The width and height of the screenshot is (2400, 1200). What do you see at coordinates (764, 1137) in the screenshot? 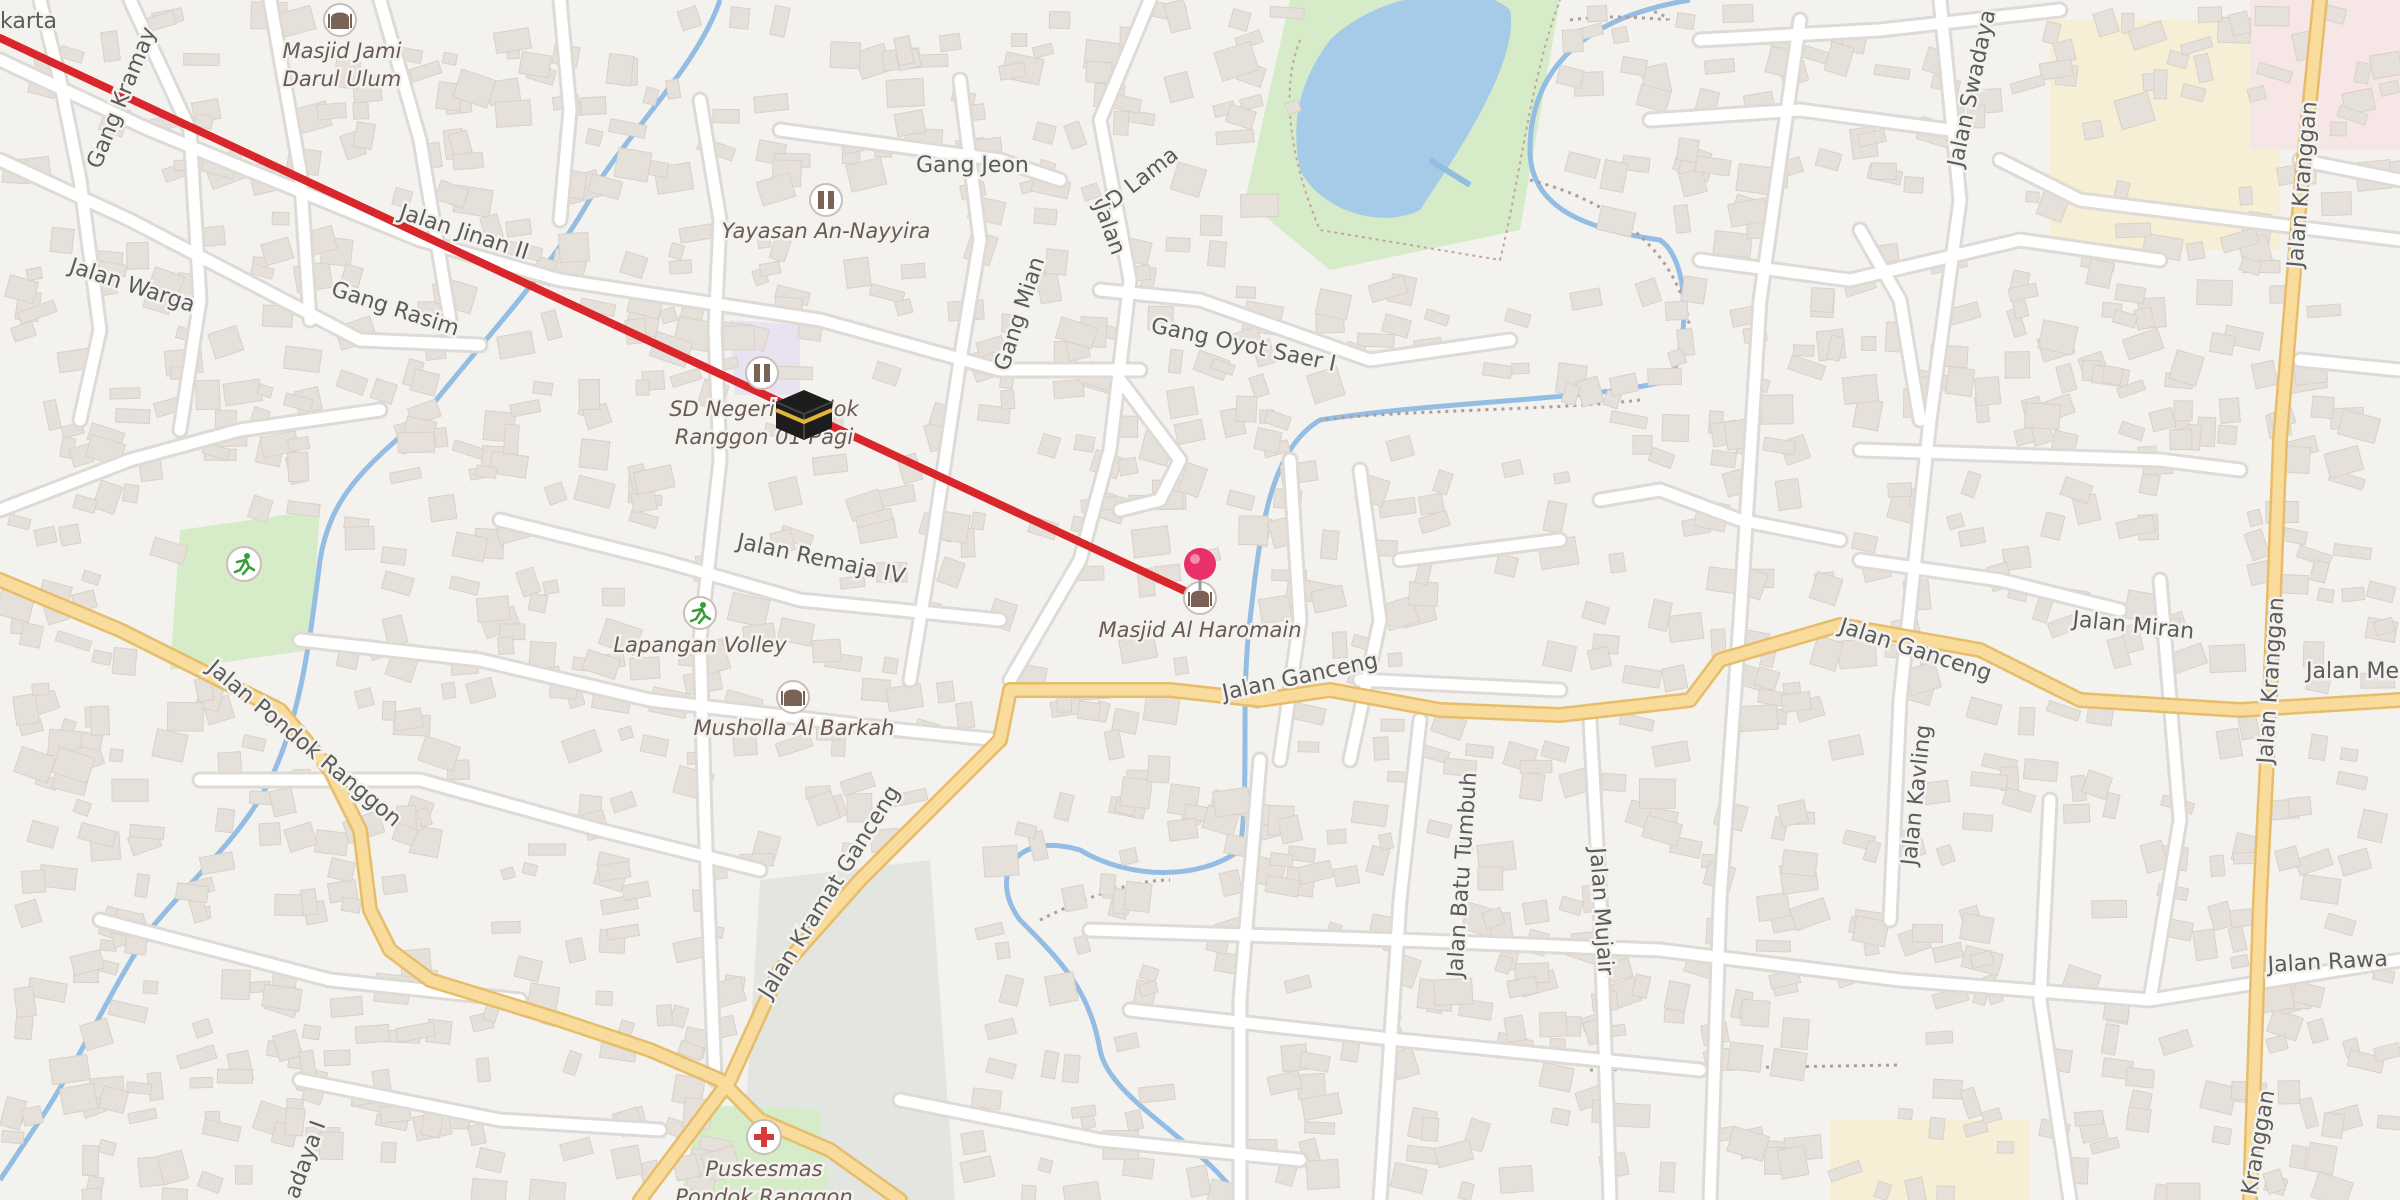
I see `hospital-icon` at bounding box center [764, 1137].